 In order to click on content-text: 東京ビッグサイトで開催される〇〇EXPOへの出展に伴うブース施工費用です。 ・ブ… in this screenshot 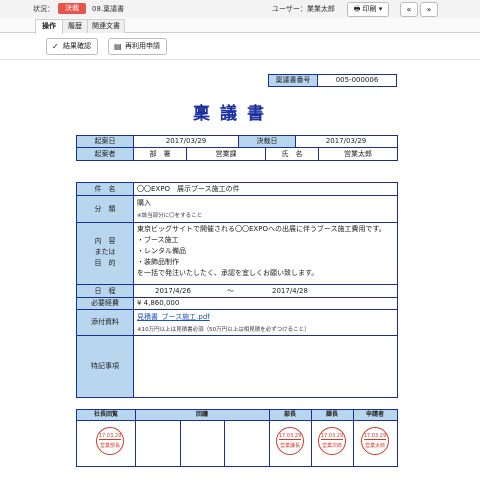, I will do `click(266, 251)`.